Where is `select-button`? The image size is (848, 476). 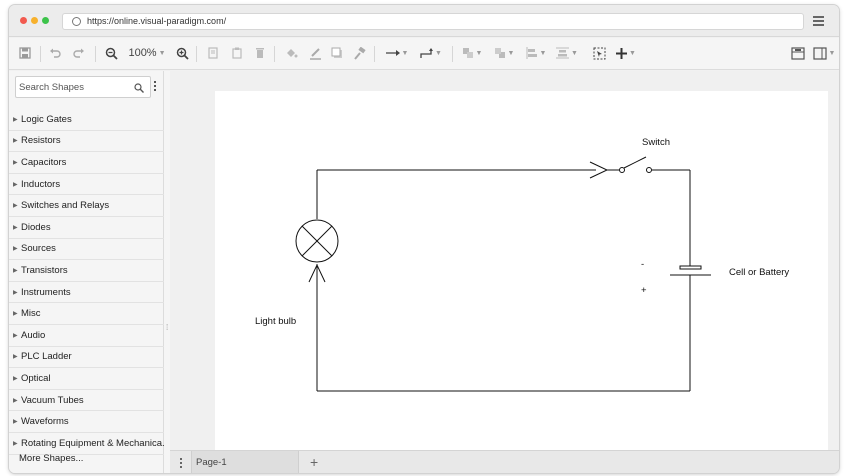 select-button is located at coordinates (599, 53).